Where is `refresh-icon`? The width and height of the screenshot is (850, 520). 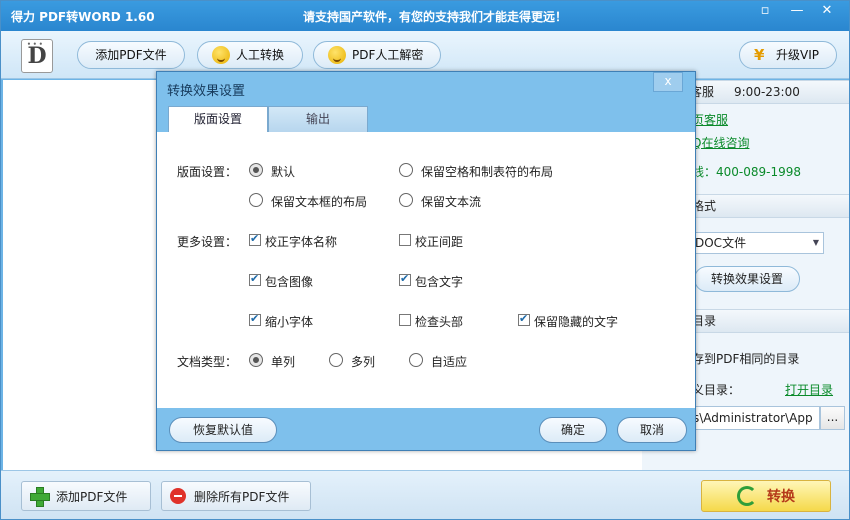 refresh-icon is located at coordinates (747, 496).